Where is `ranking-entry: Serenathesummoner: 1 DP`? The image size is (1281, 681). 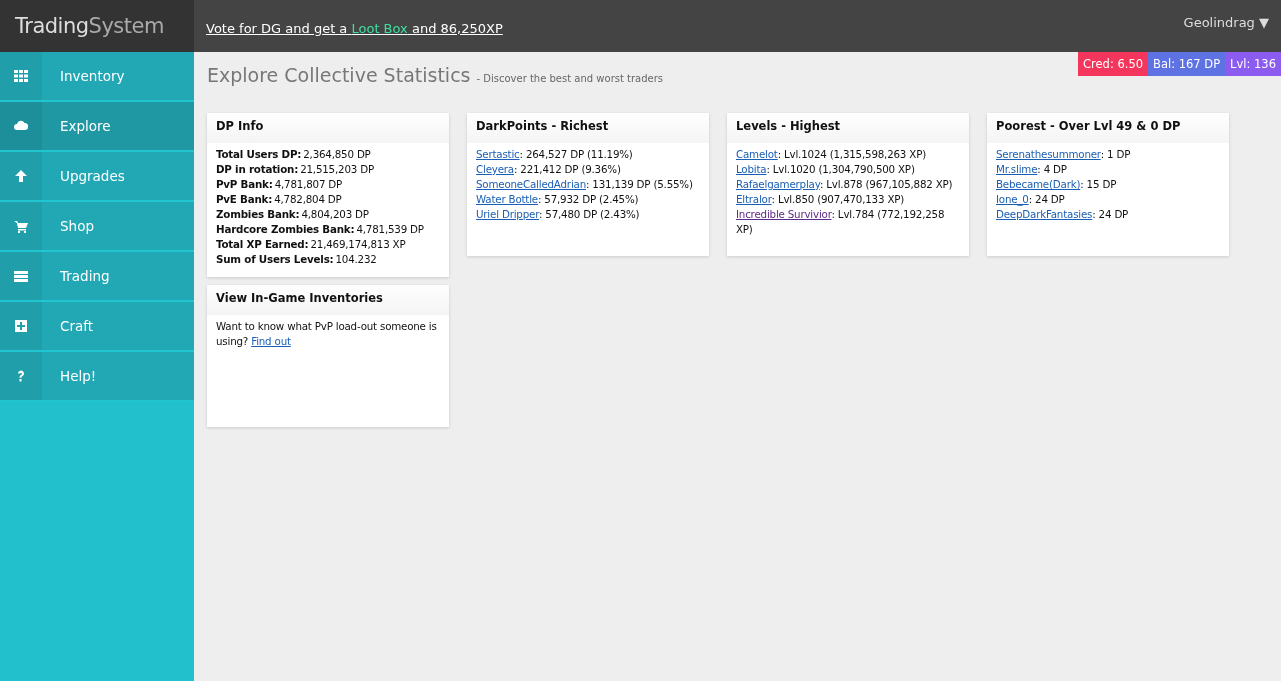
ranking-entry: Serenathesummoner: 1 DP is located at coordinates (1064, 154).